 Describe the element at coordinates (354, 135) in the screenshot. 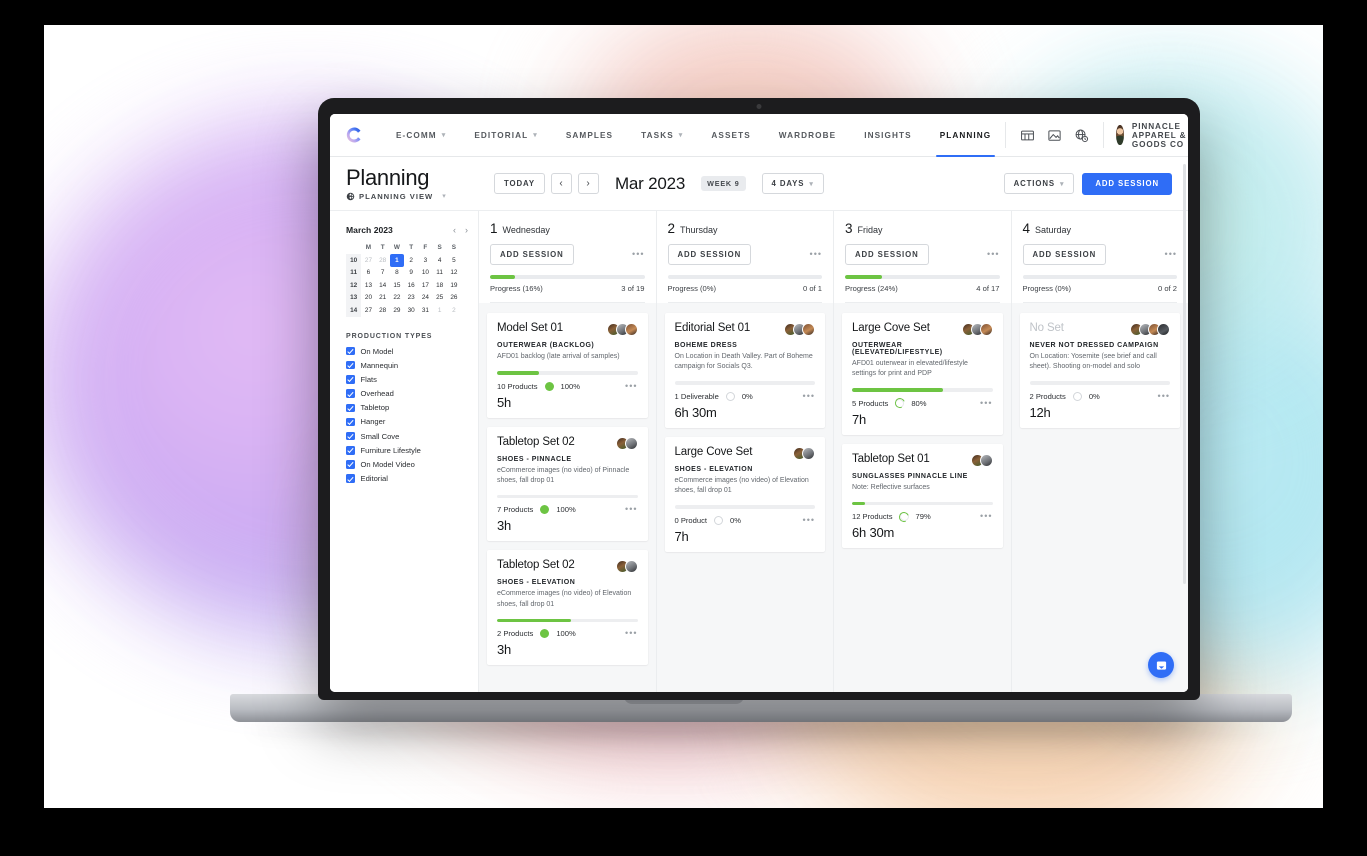

I see `c-logo-icon` at that location.